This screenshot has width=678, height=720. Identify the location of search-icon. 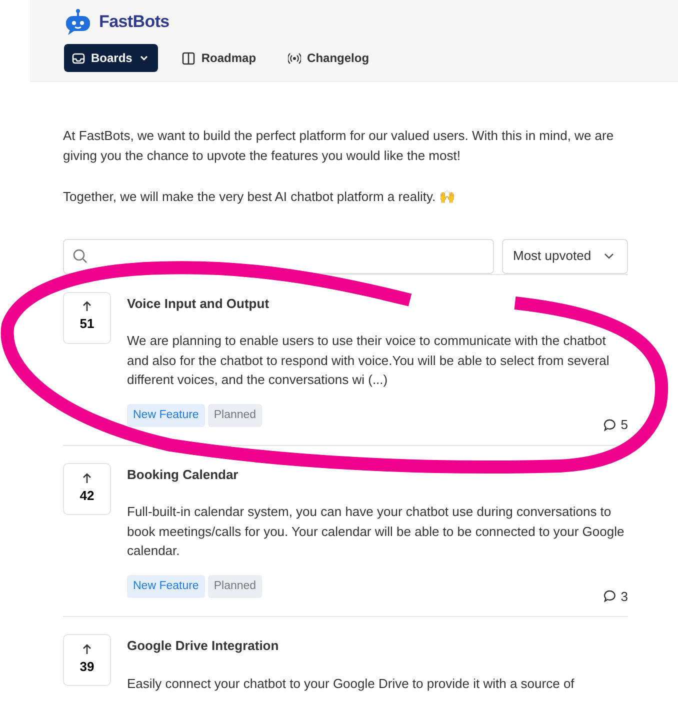
(80, 256).